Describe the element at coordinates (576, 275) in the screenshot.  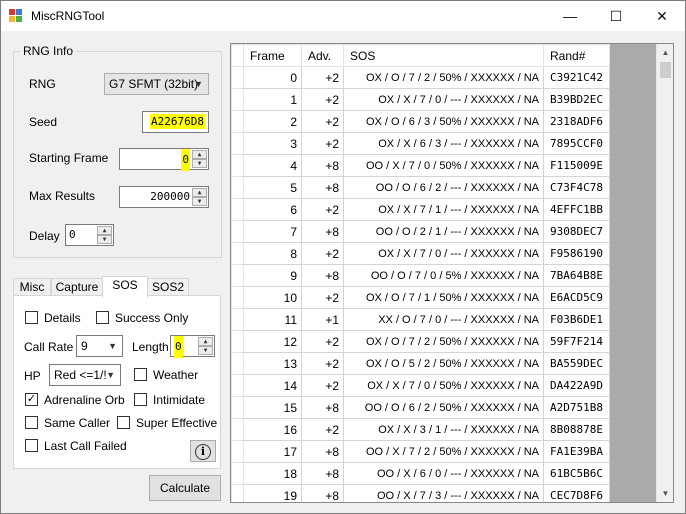
I see `rand-cell: 7BA64B8E` at that location.